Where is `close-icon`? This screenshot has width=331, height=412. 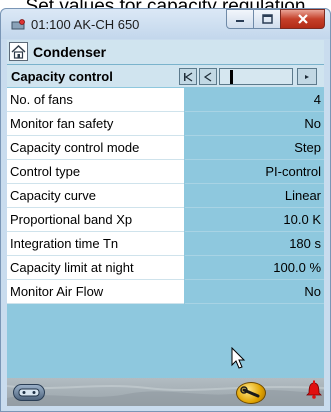 close-icon is located at coordinates (302, 19).